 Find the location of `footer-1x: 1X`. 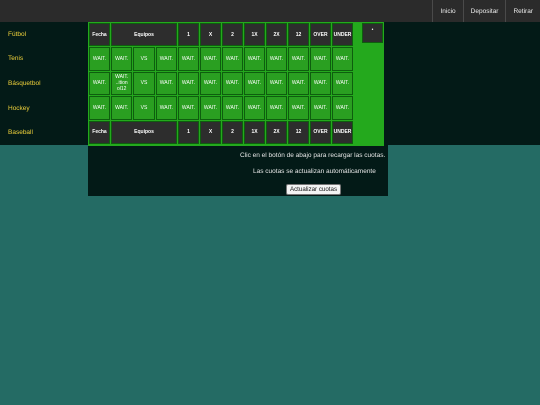

footer-1x: 1X is located at coordinates (254, 132).